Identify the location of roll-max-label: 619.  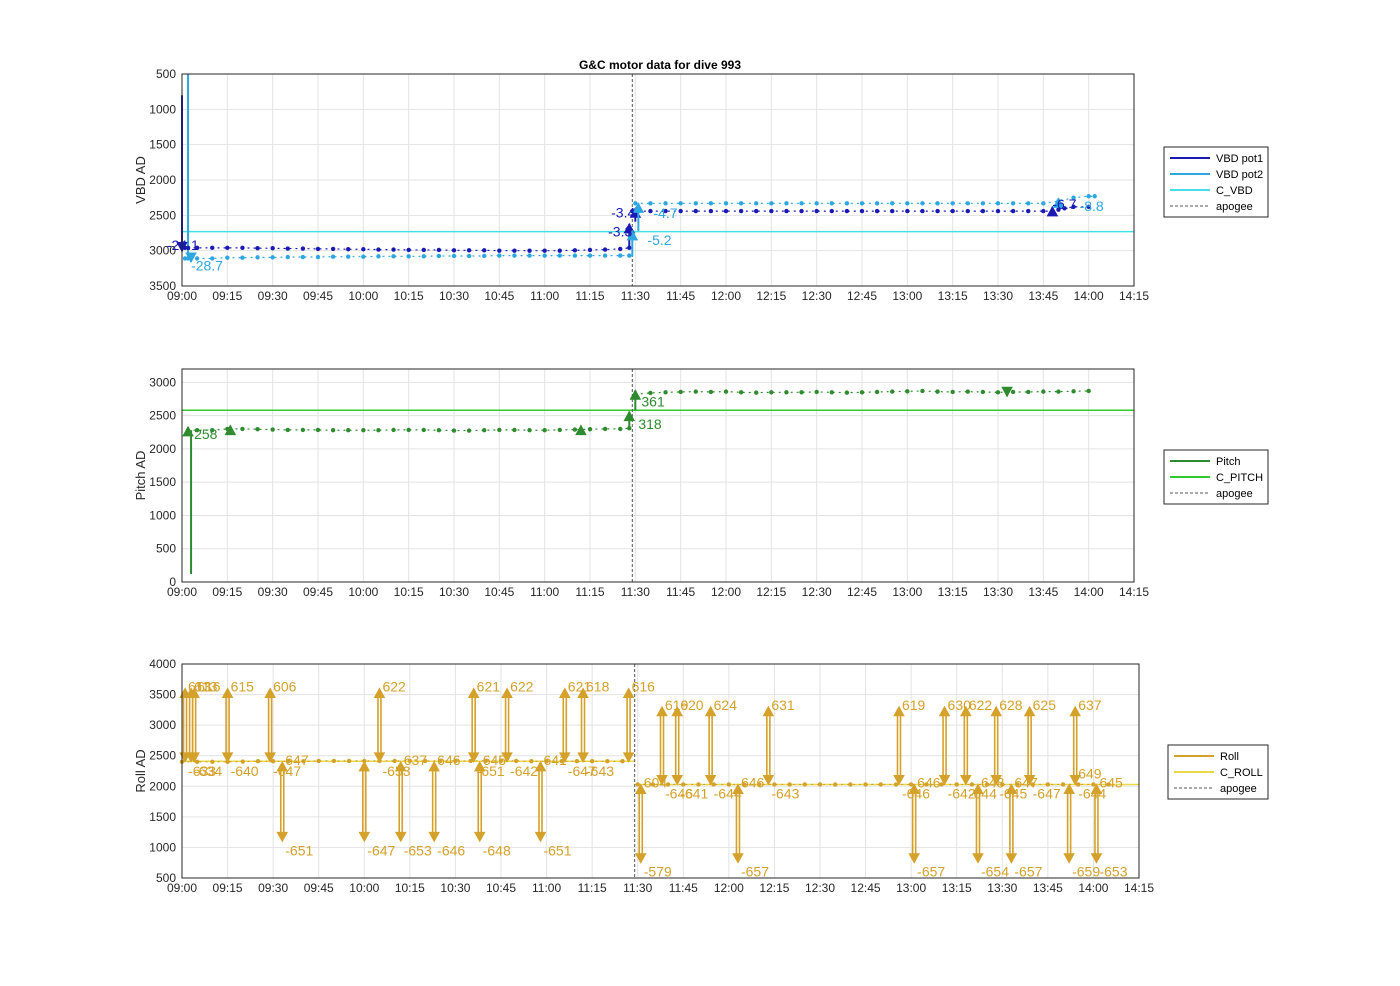
(914, 705).